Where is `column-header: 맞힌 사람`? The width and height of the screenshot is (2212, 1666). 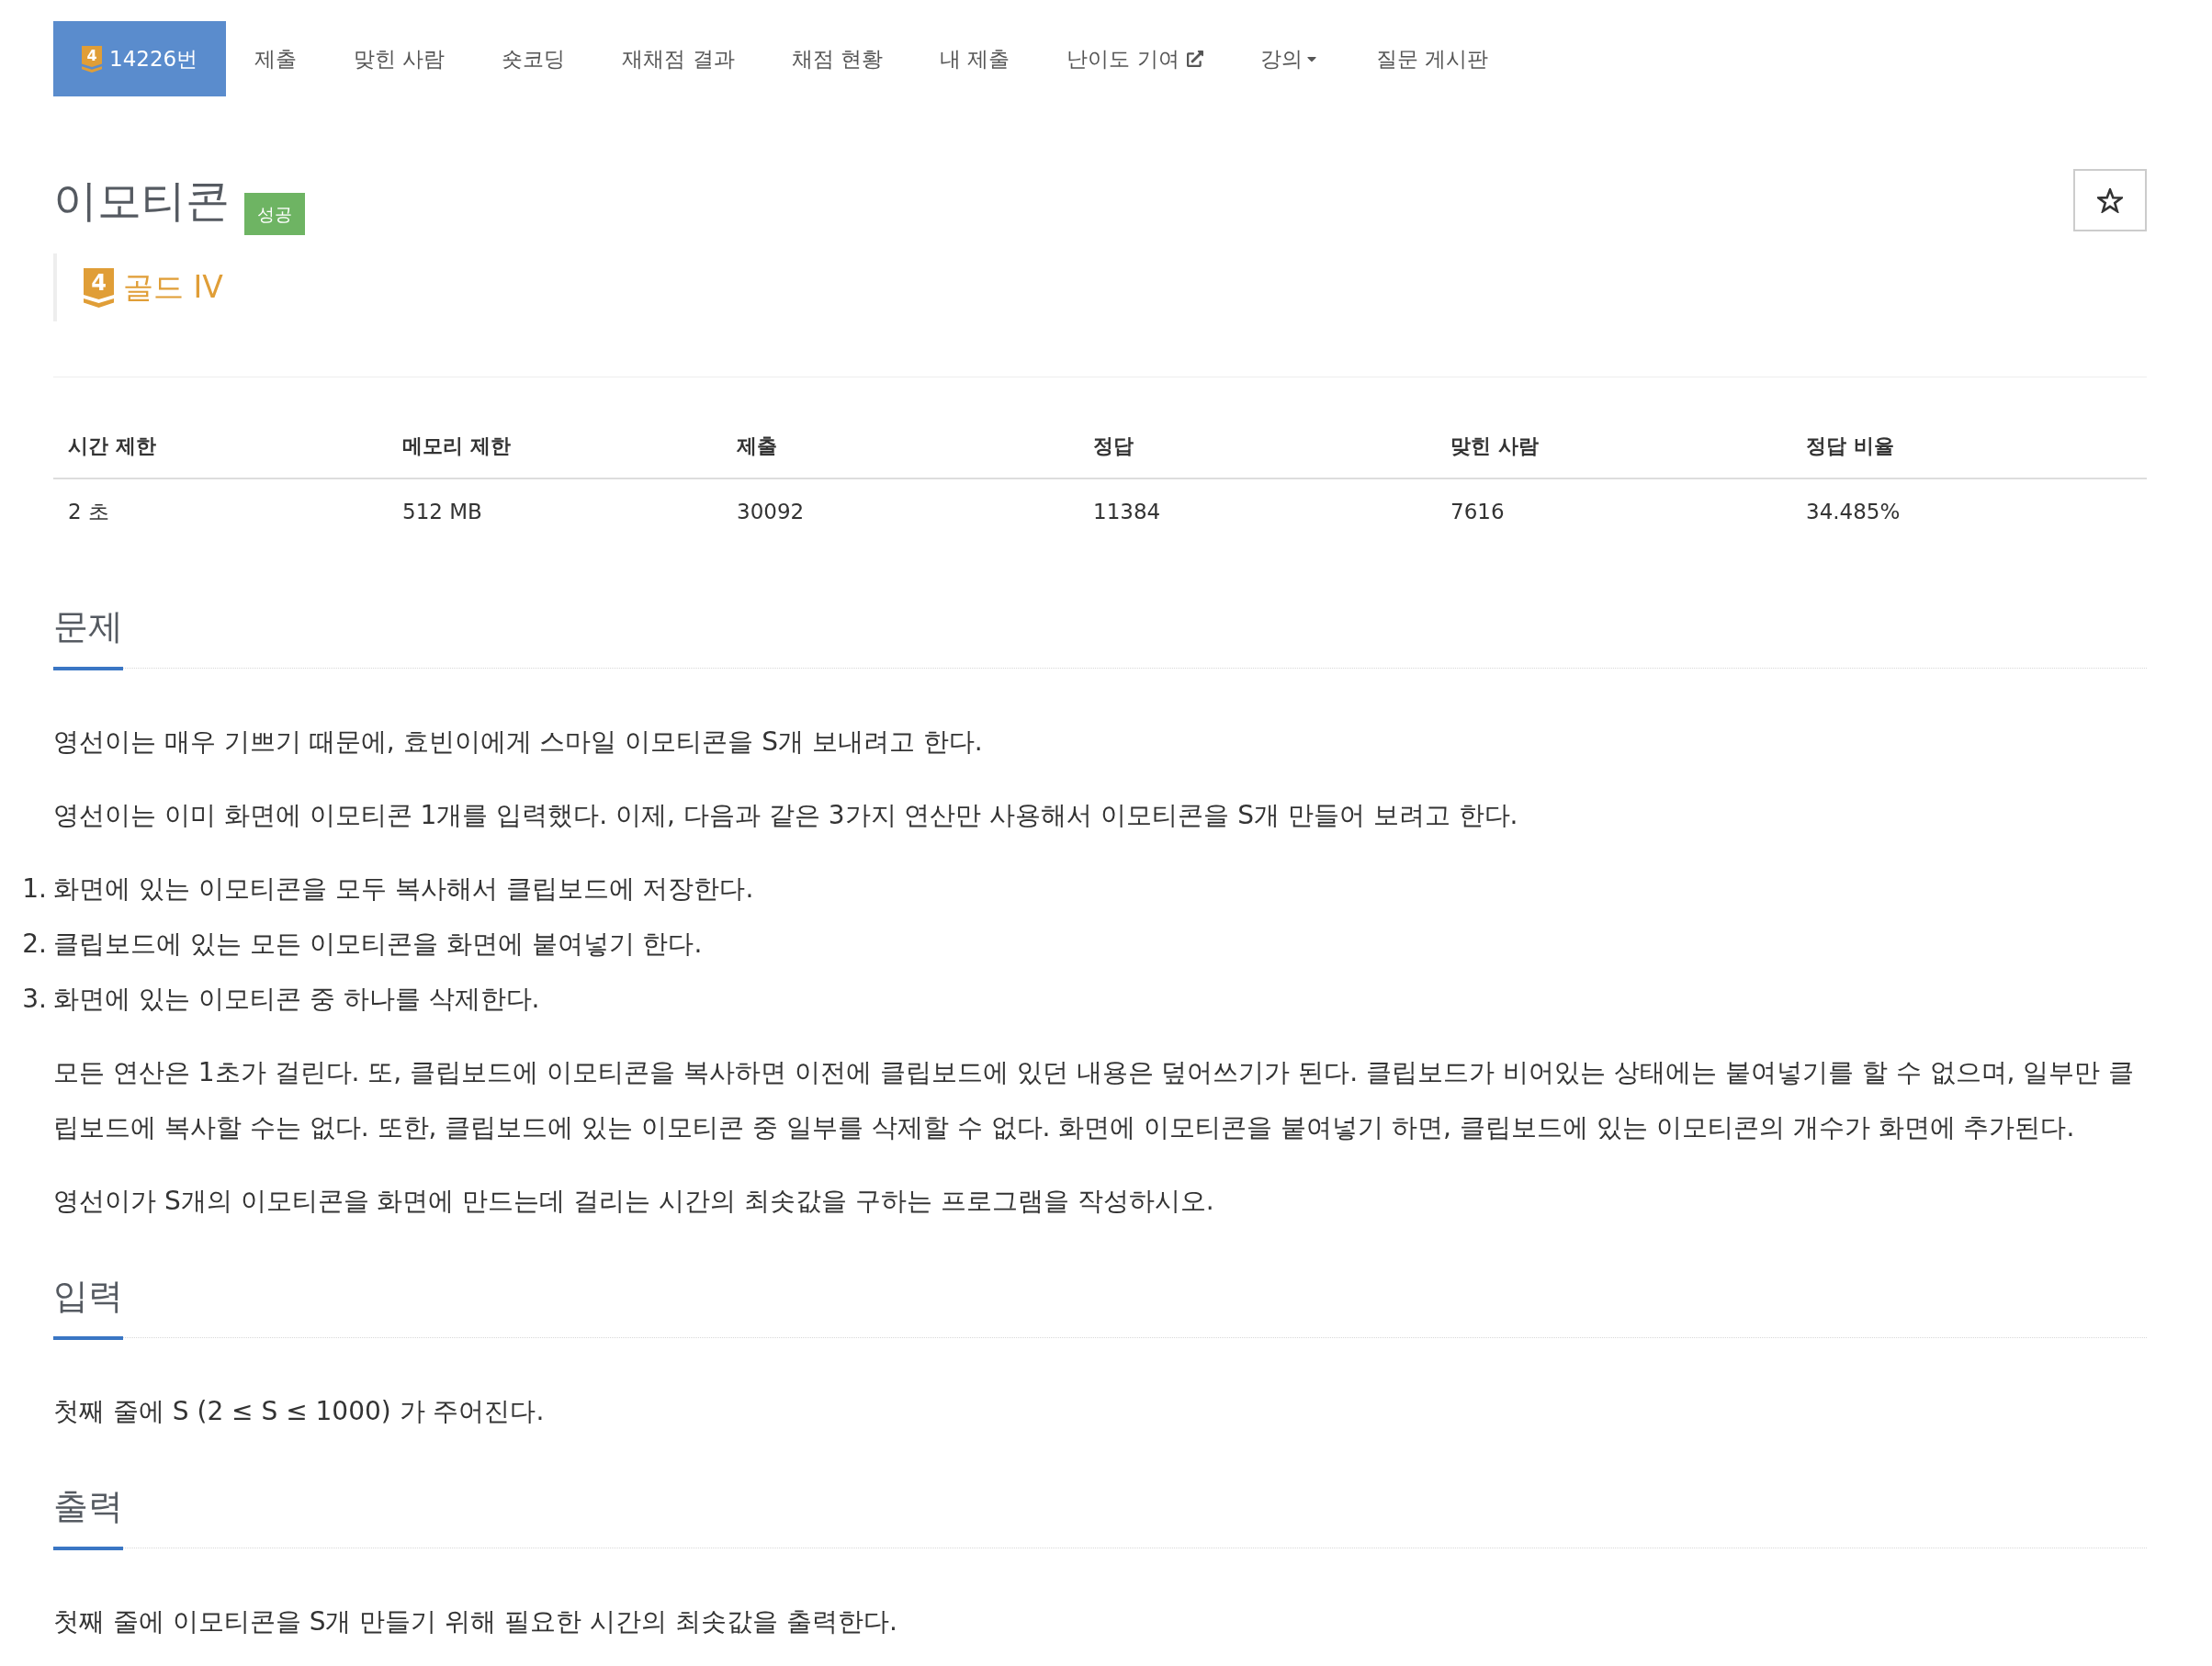 column-header: 맞힌 사람 is located at coordinates (1495, 446).